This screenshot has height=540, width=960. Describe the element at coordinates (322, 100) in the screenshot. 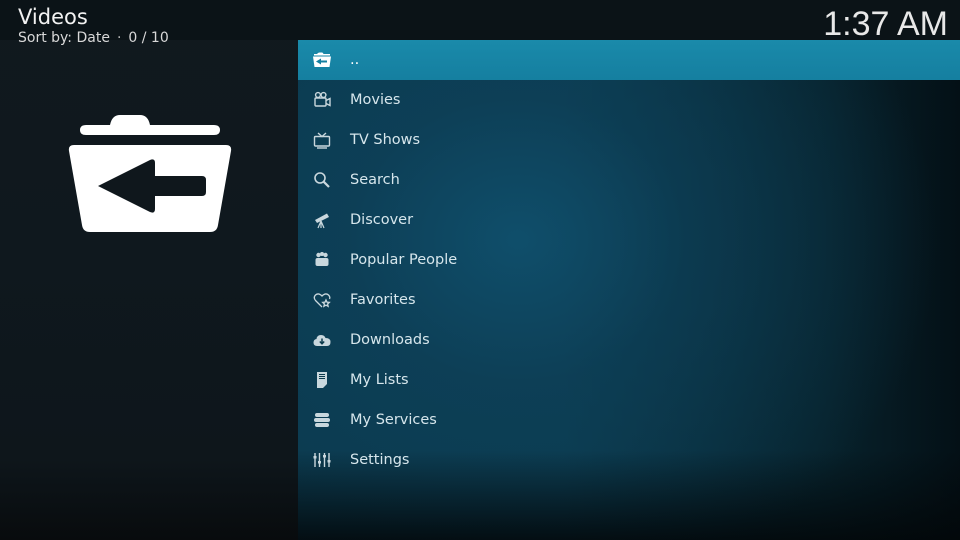

I see `movie-camera-icon` at that location.